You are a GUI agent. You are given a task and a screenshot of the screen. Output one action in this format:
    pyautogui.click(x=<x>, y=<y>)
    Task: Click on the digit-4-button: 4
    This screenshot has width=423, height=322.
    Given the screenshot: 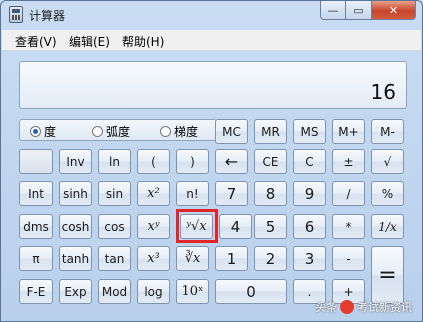 What is the action you would take?
    pyautogui.click(x=235, y=226)
    